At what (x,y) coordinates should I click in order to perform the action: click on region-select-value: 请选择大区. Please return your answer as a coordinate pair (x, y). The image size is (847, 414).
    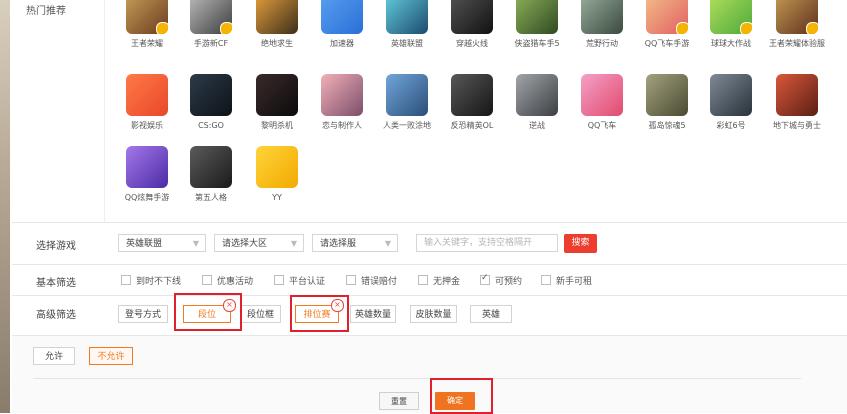
    Looking at the image, I should click on (245, 244).